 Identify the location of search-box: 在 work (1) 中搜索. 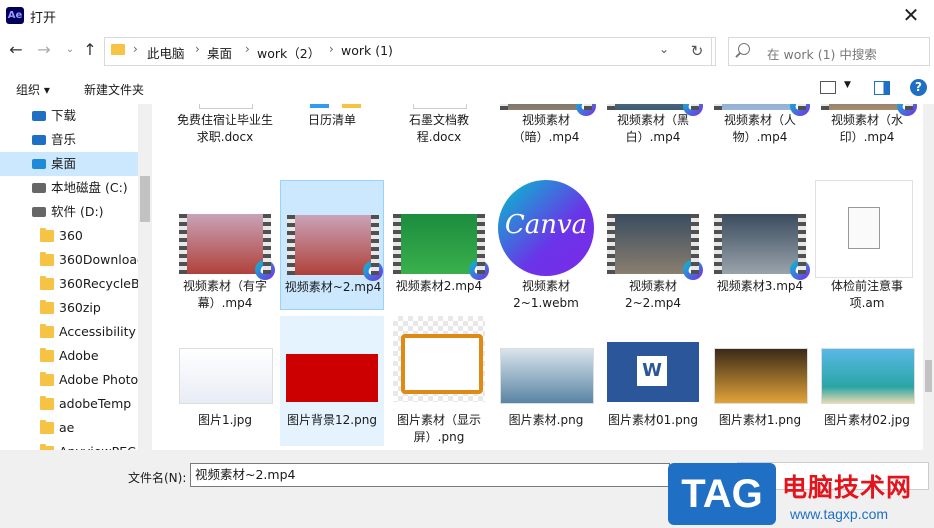
(829, 51).